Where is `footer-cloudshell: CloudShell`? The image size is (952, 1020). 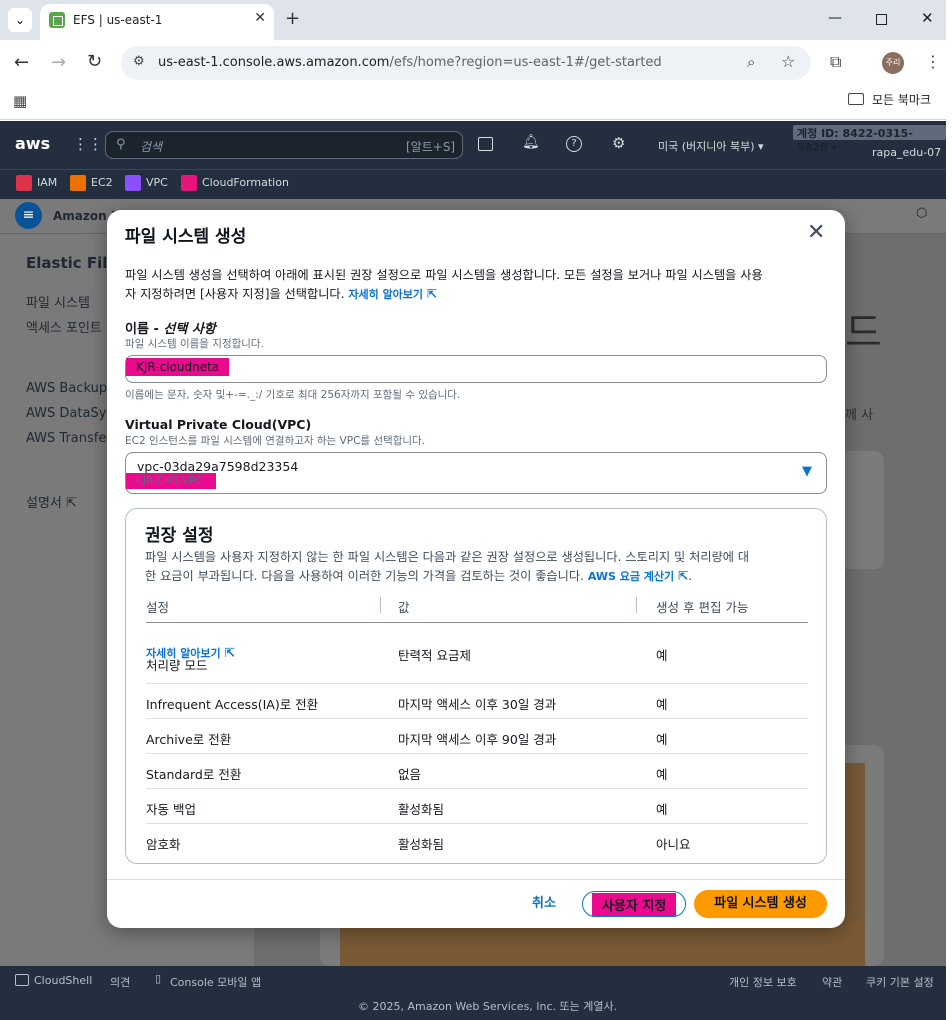 footer-cloudshell: CloudShell is located at coordinates (63, 980).